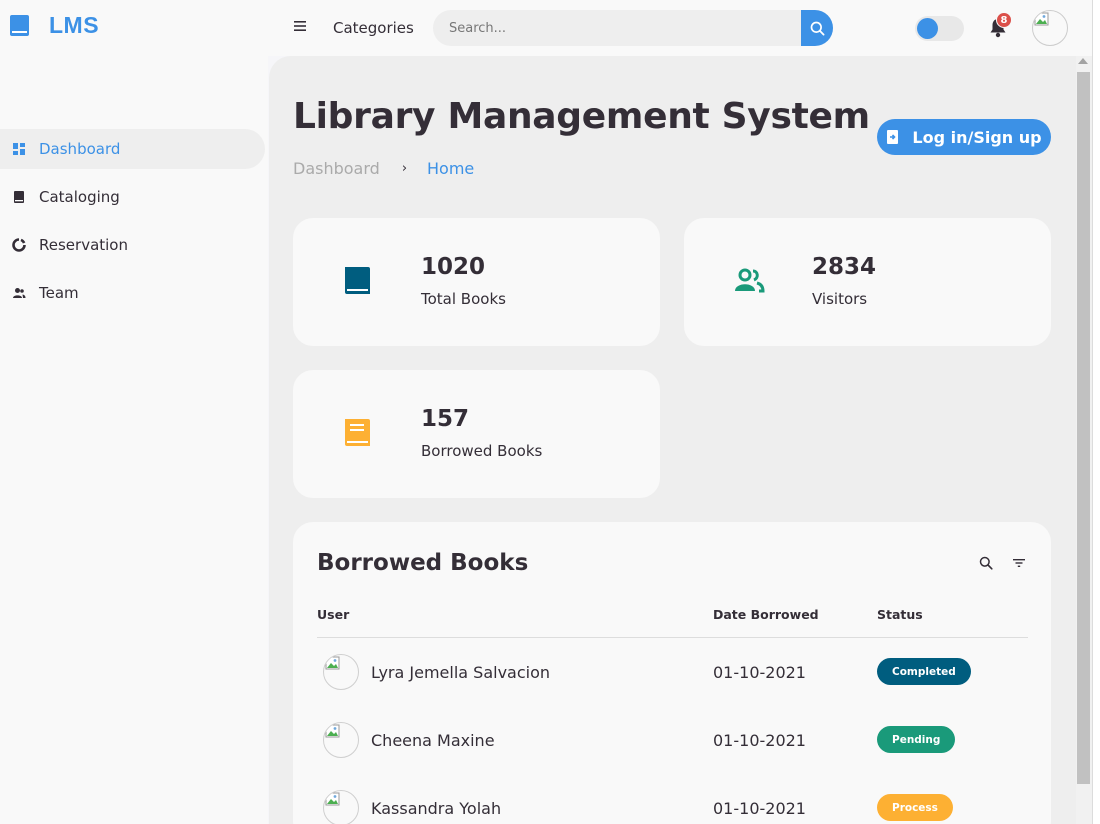  Describe the element at coordinates (840, 299) in the screenshot. I see `stat-label: Visitors` at that location.